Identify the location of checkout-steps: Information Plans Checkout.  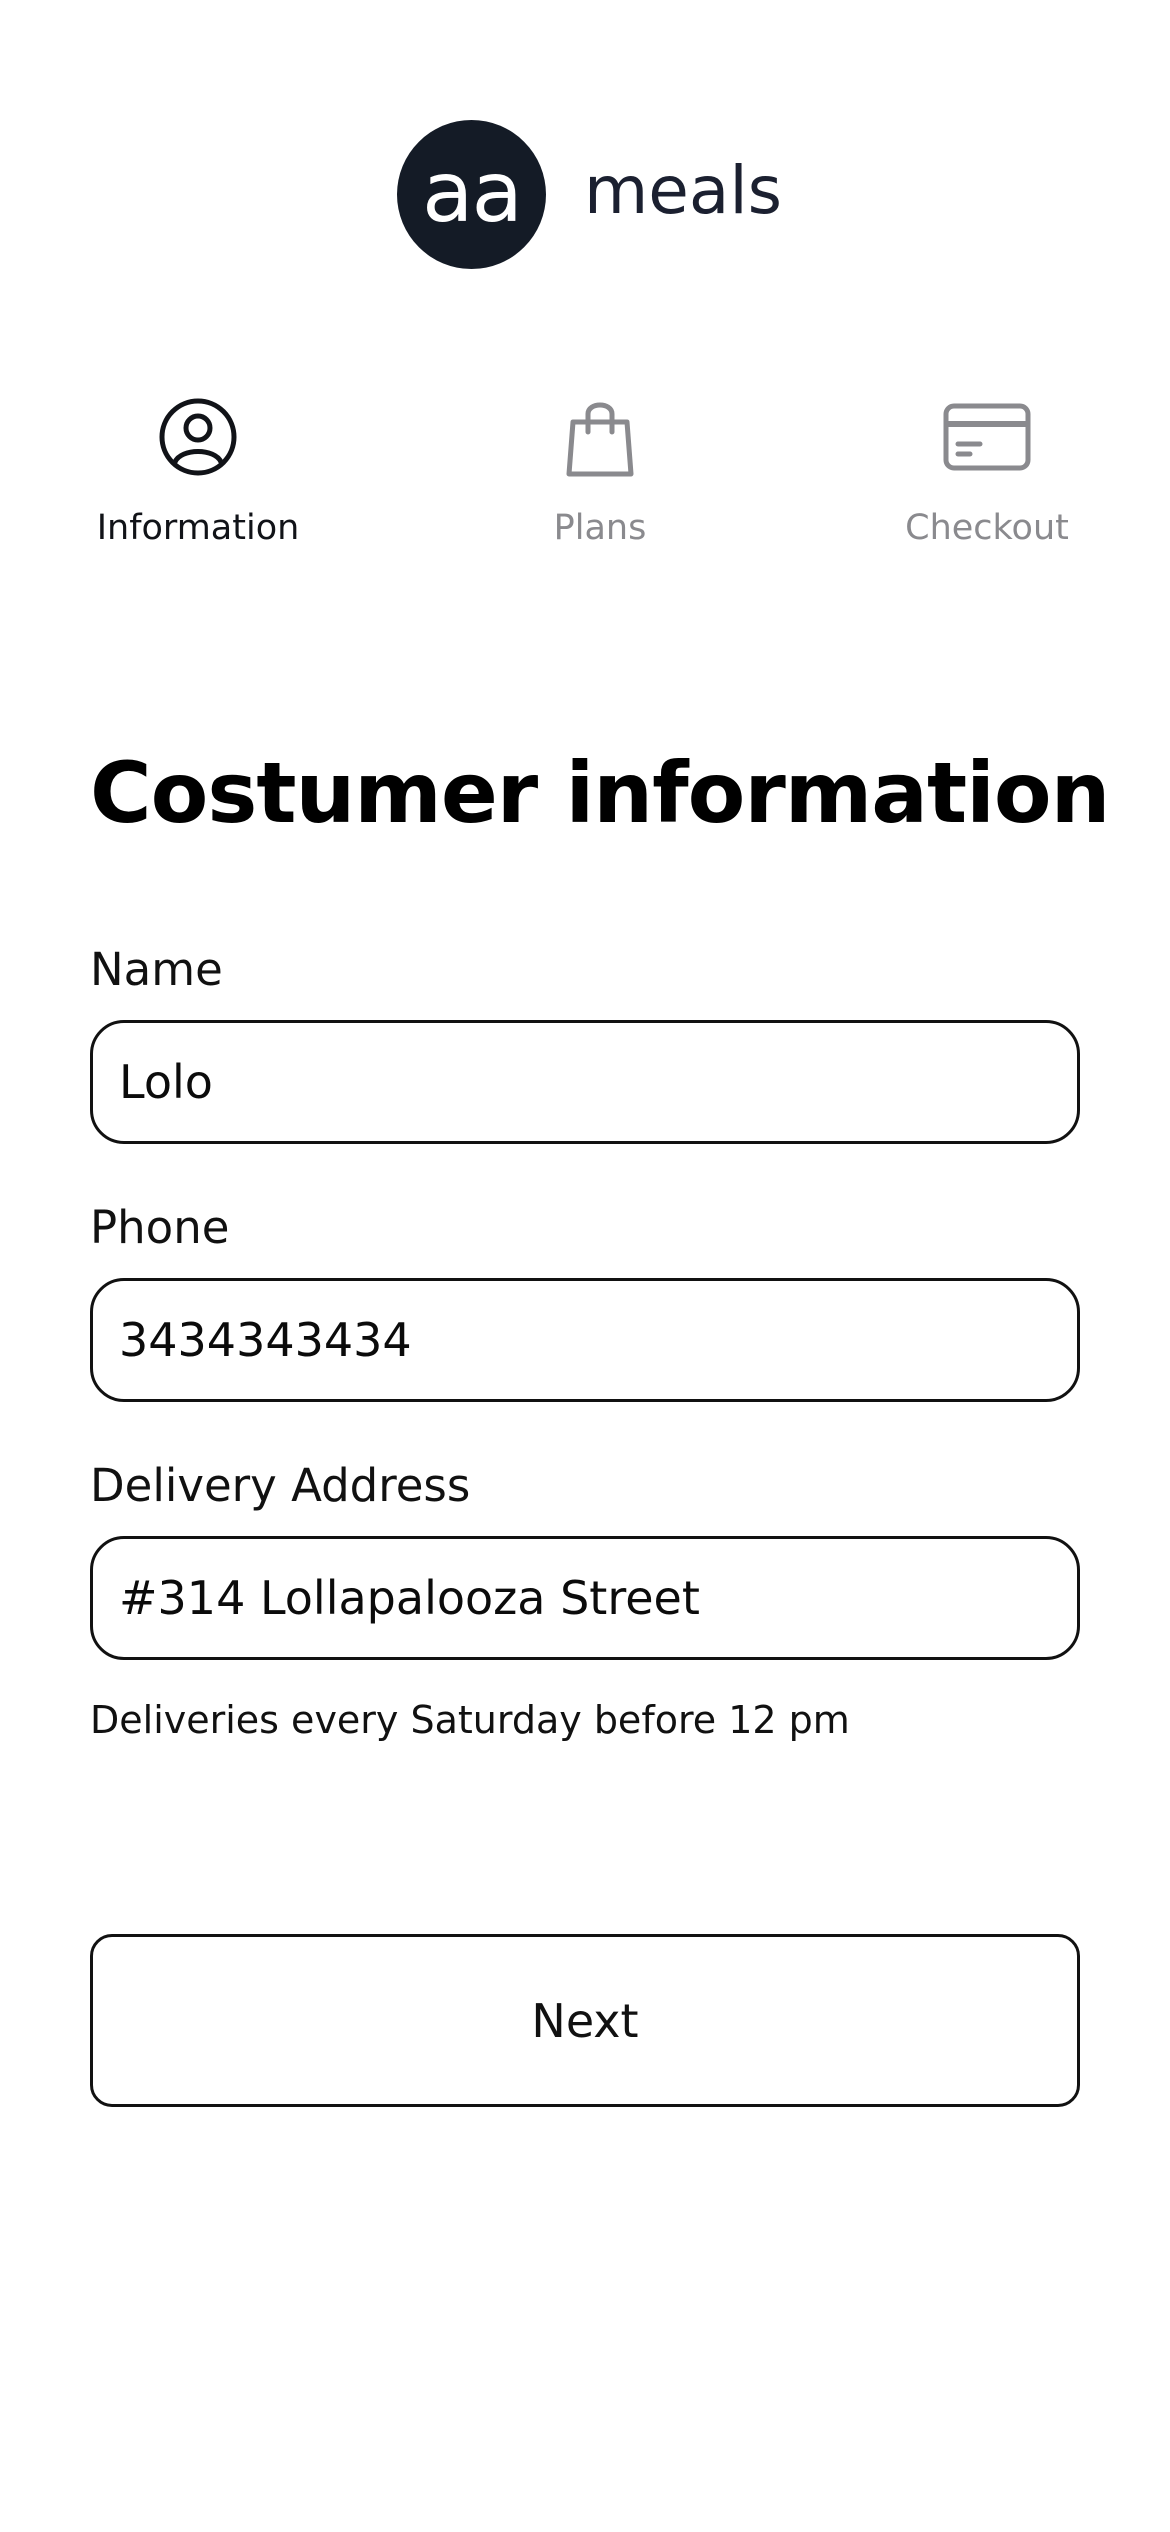
(585, 482).